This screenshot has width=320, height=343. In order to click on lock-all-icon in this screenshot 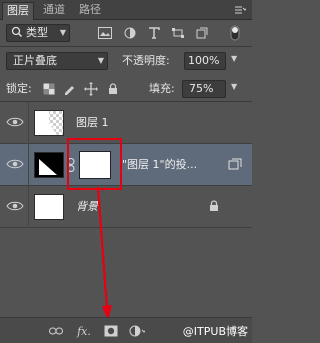, I will do `click(113, 89)`.